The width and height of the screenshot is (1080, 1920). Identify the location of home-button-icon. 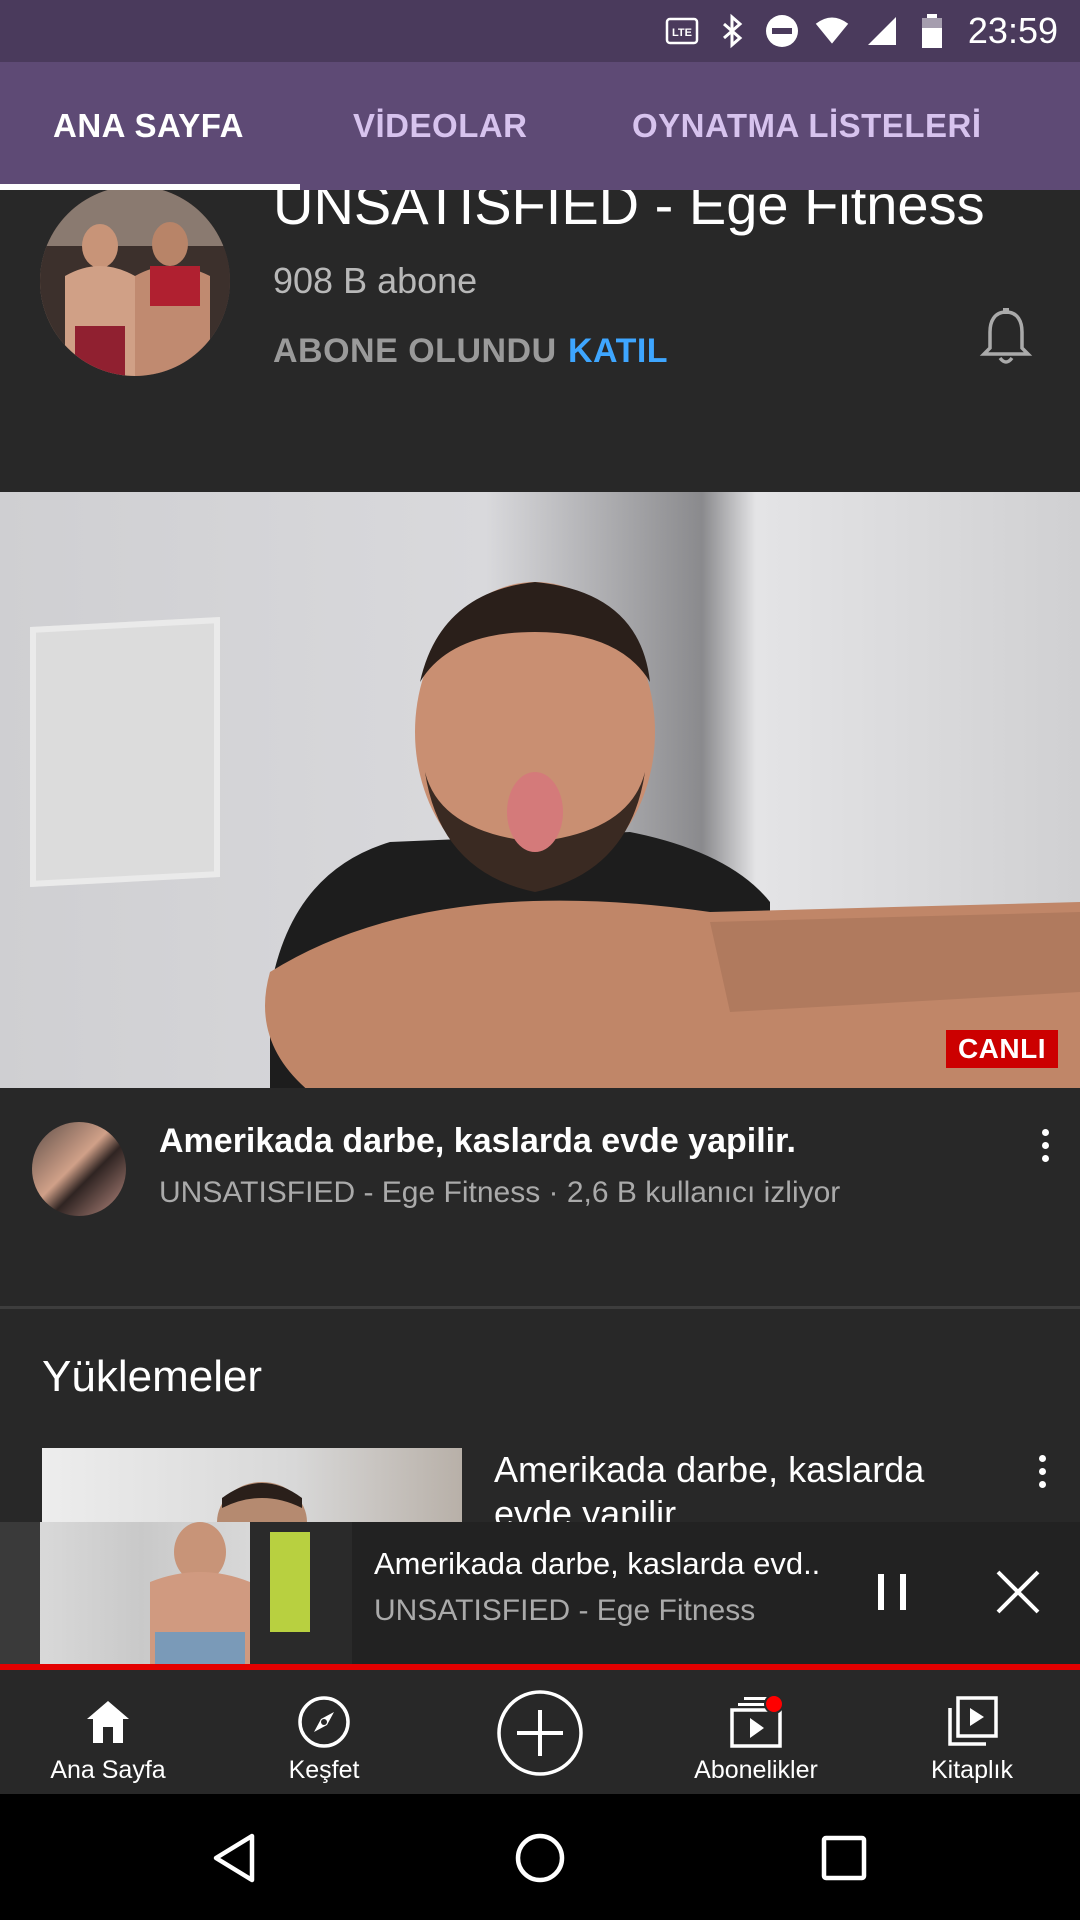
(540, 1858).